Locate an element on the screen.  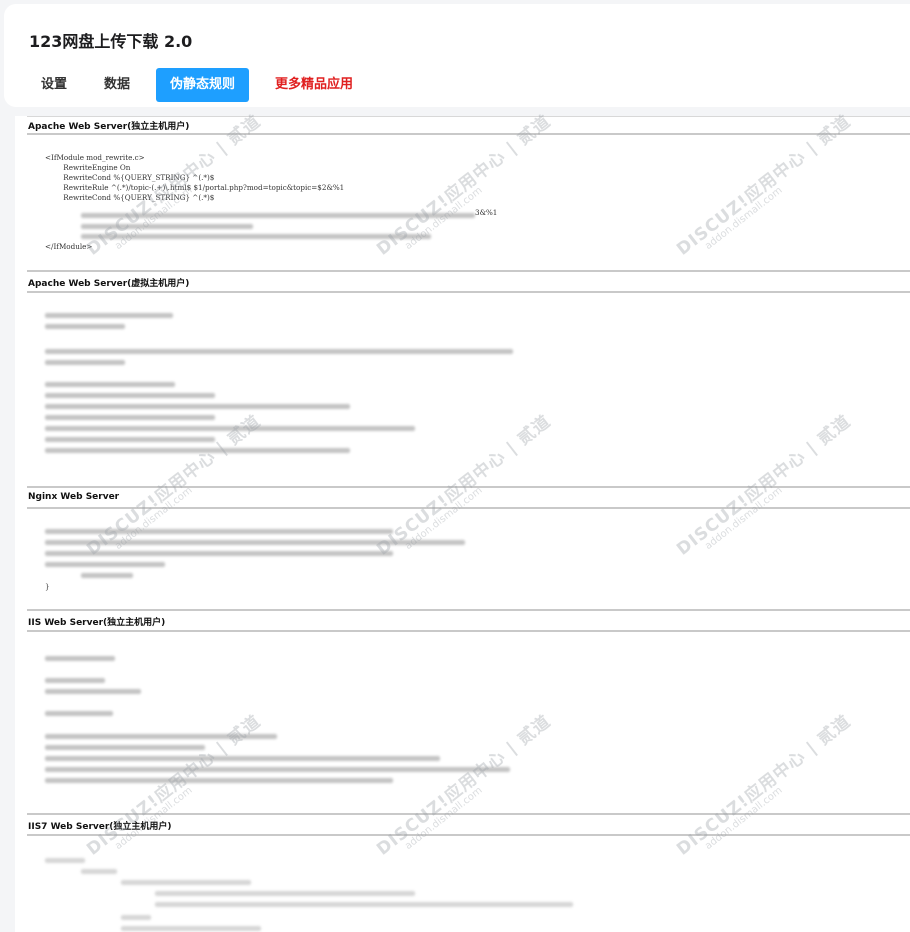
code-line: } is located at coordinates (47, 586).